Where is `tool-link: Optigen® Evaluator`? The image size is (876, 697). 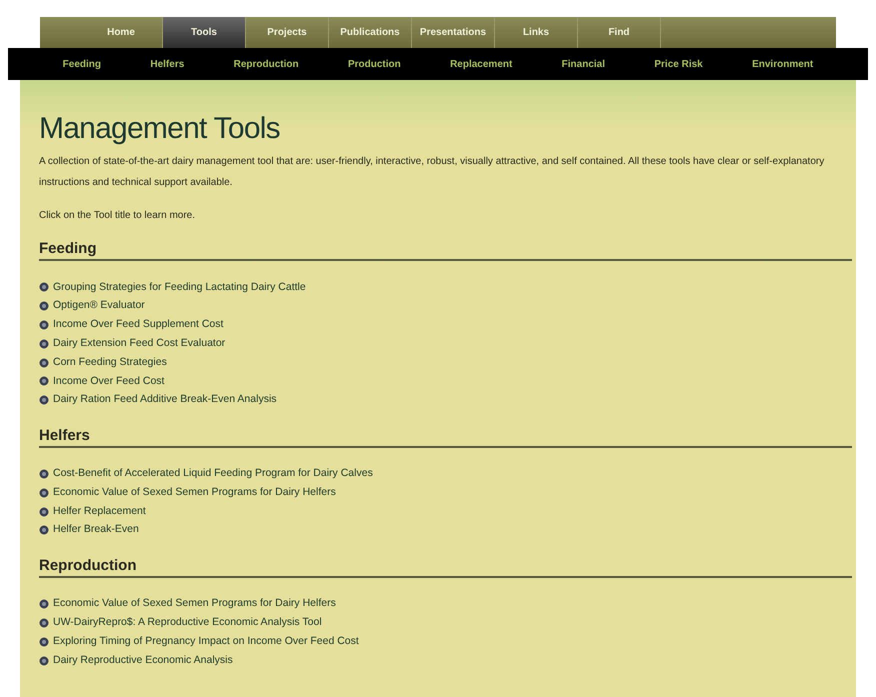
tool-link: Optigen® Evaluator is located at coordinates (99, 306).